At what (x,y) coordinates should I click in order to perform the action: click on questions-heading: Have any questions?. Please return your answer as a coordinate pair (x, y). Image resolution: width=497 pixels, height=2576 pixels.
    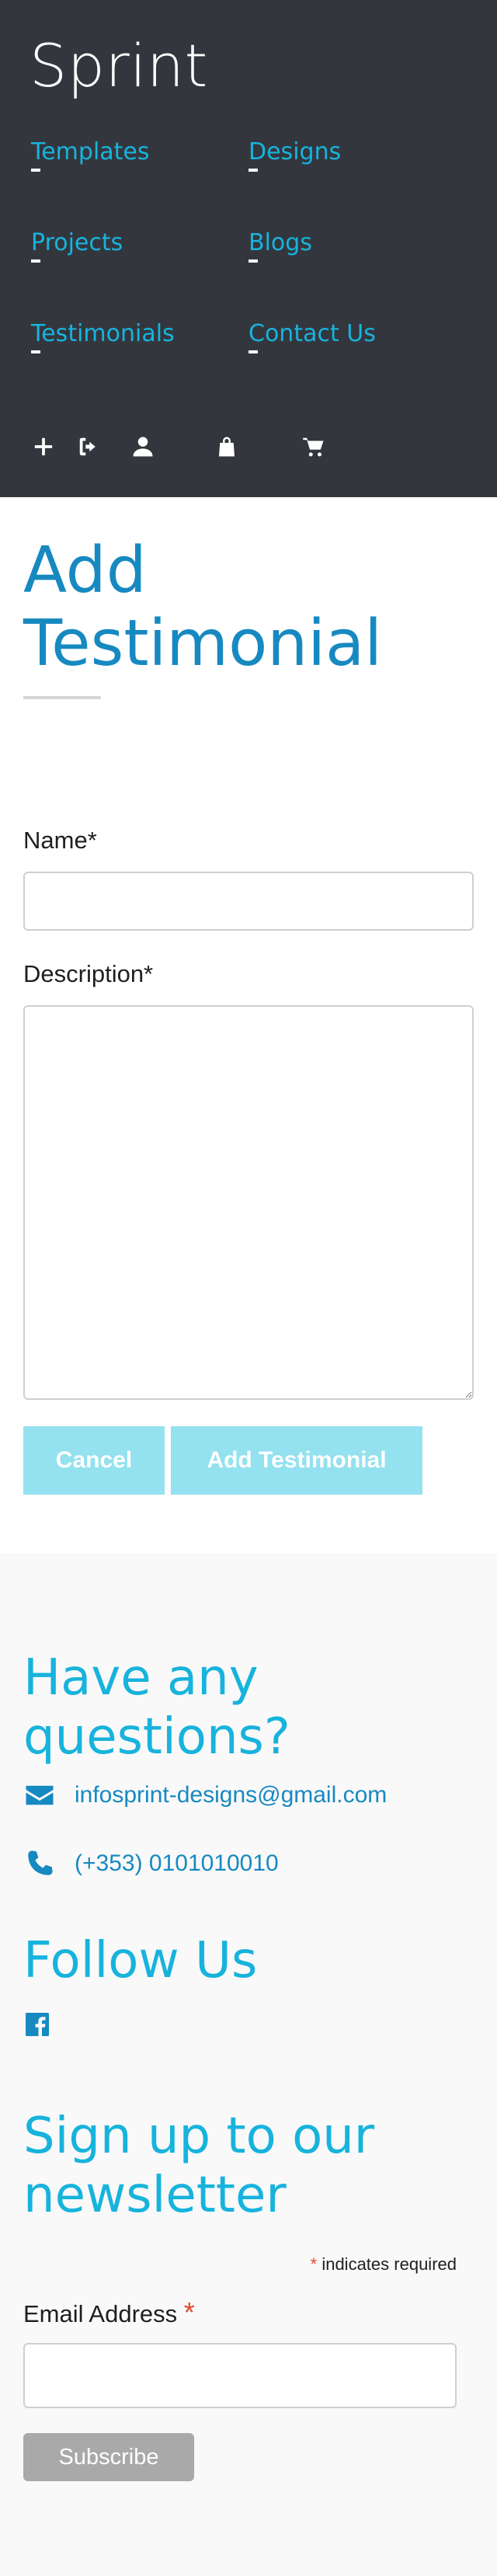
    Looking at the image, I should click on (156, 1707).